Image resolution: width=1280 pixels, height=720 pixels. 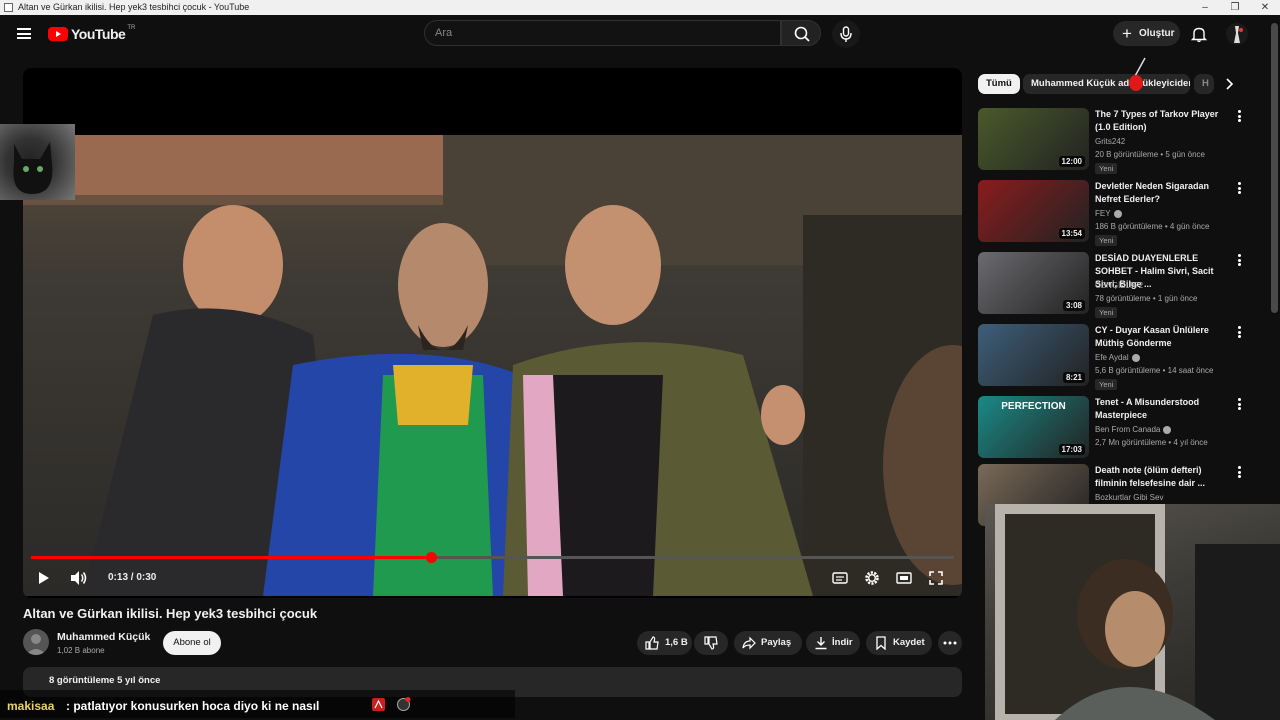 What do you see at coordinates (1033, 283) in the screenshot?
I see `recommendation-thumbnail: 3:08` at bounding box center [1033, 283].